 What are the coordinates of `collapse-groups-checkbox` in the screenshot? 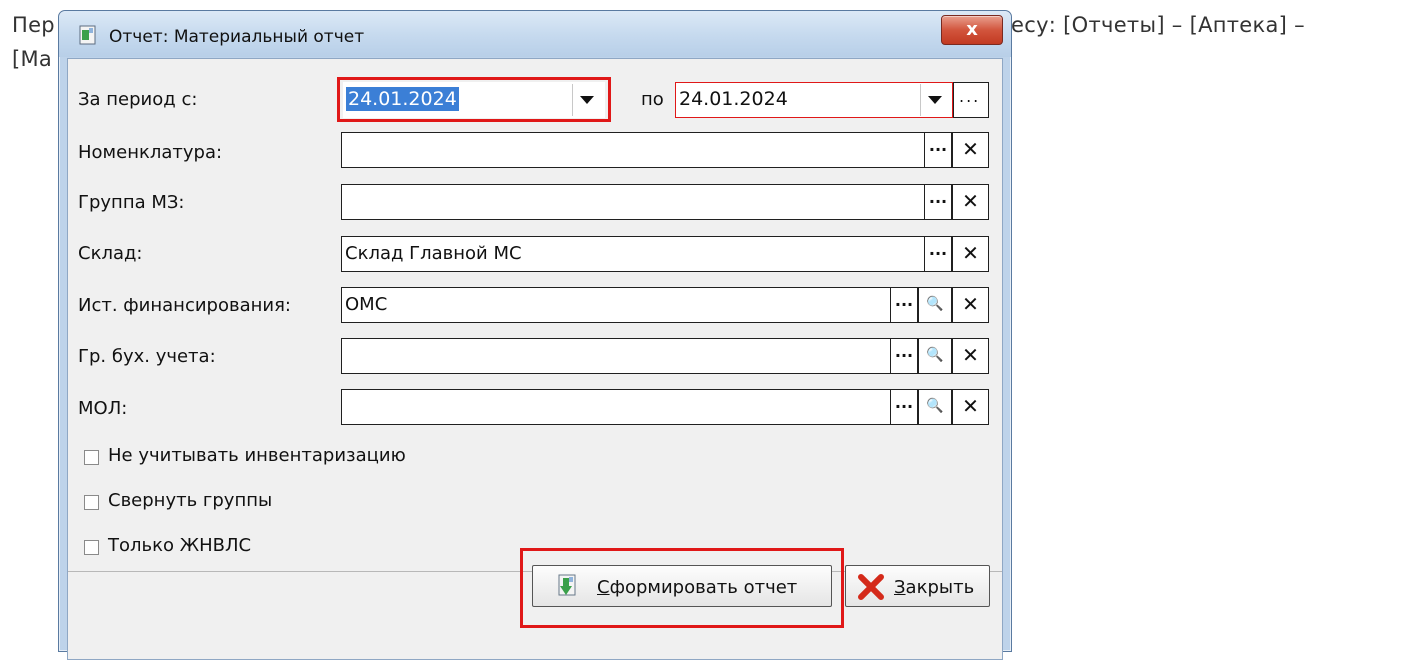 It's located at (91, 502).